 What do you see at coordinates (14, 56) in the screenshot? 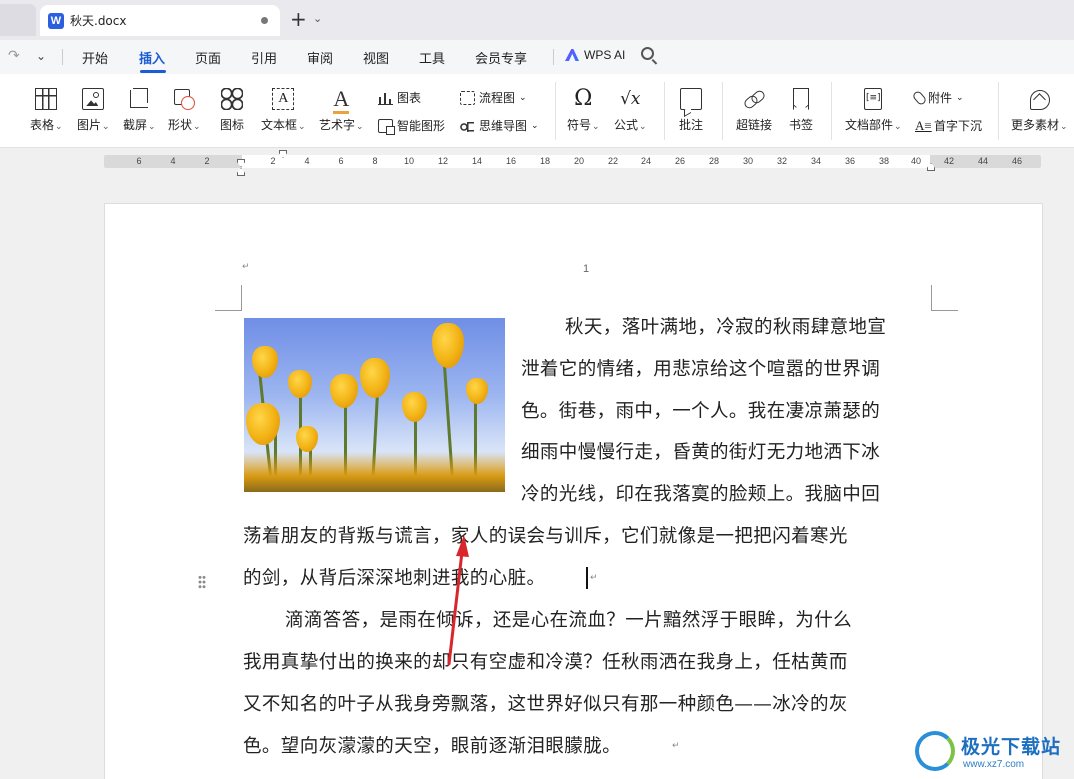
I see `redo-icon: ↷` at bounding box center [14, 56].